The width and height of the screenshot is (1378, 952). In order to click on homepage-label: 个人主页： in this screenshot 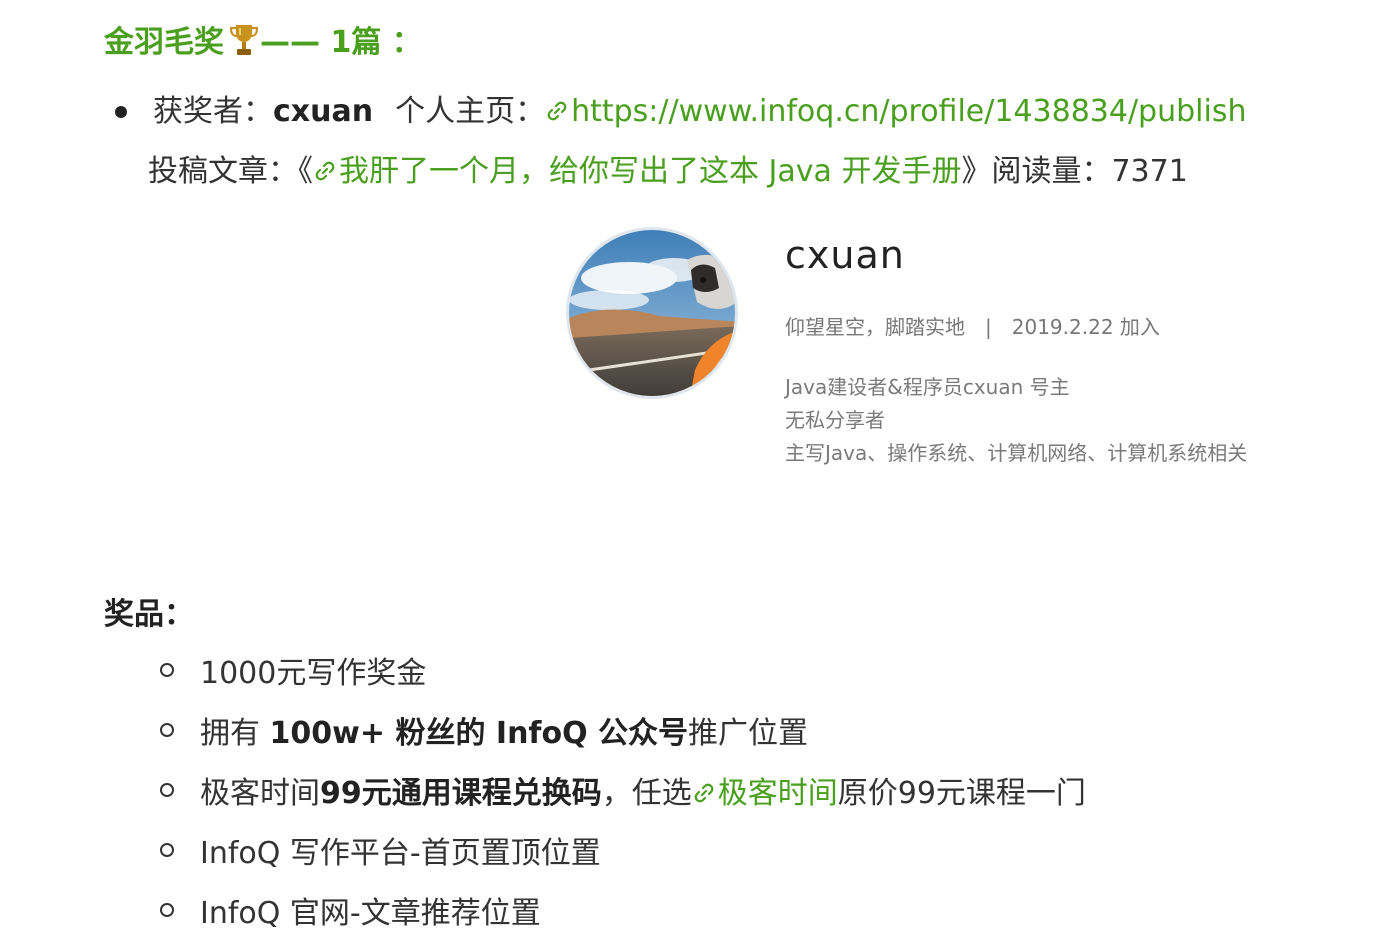, I will do `click(470, 111)`.